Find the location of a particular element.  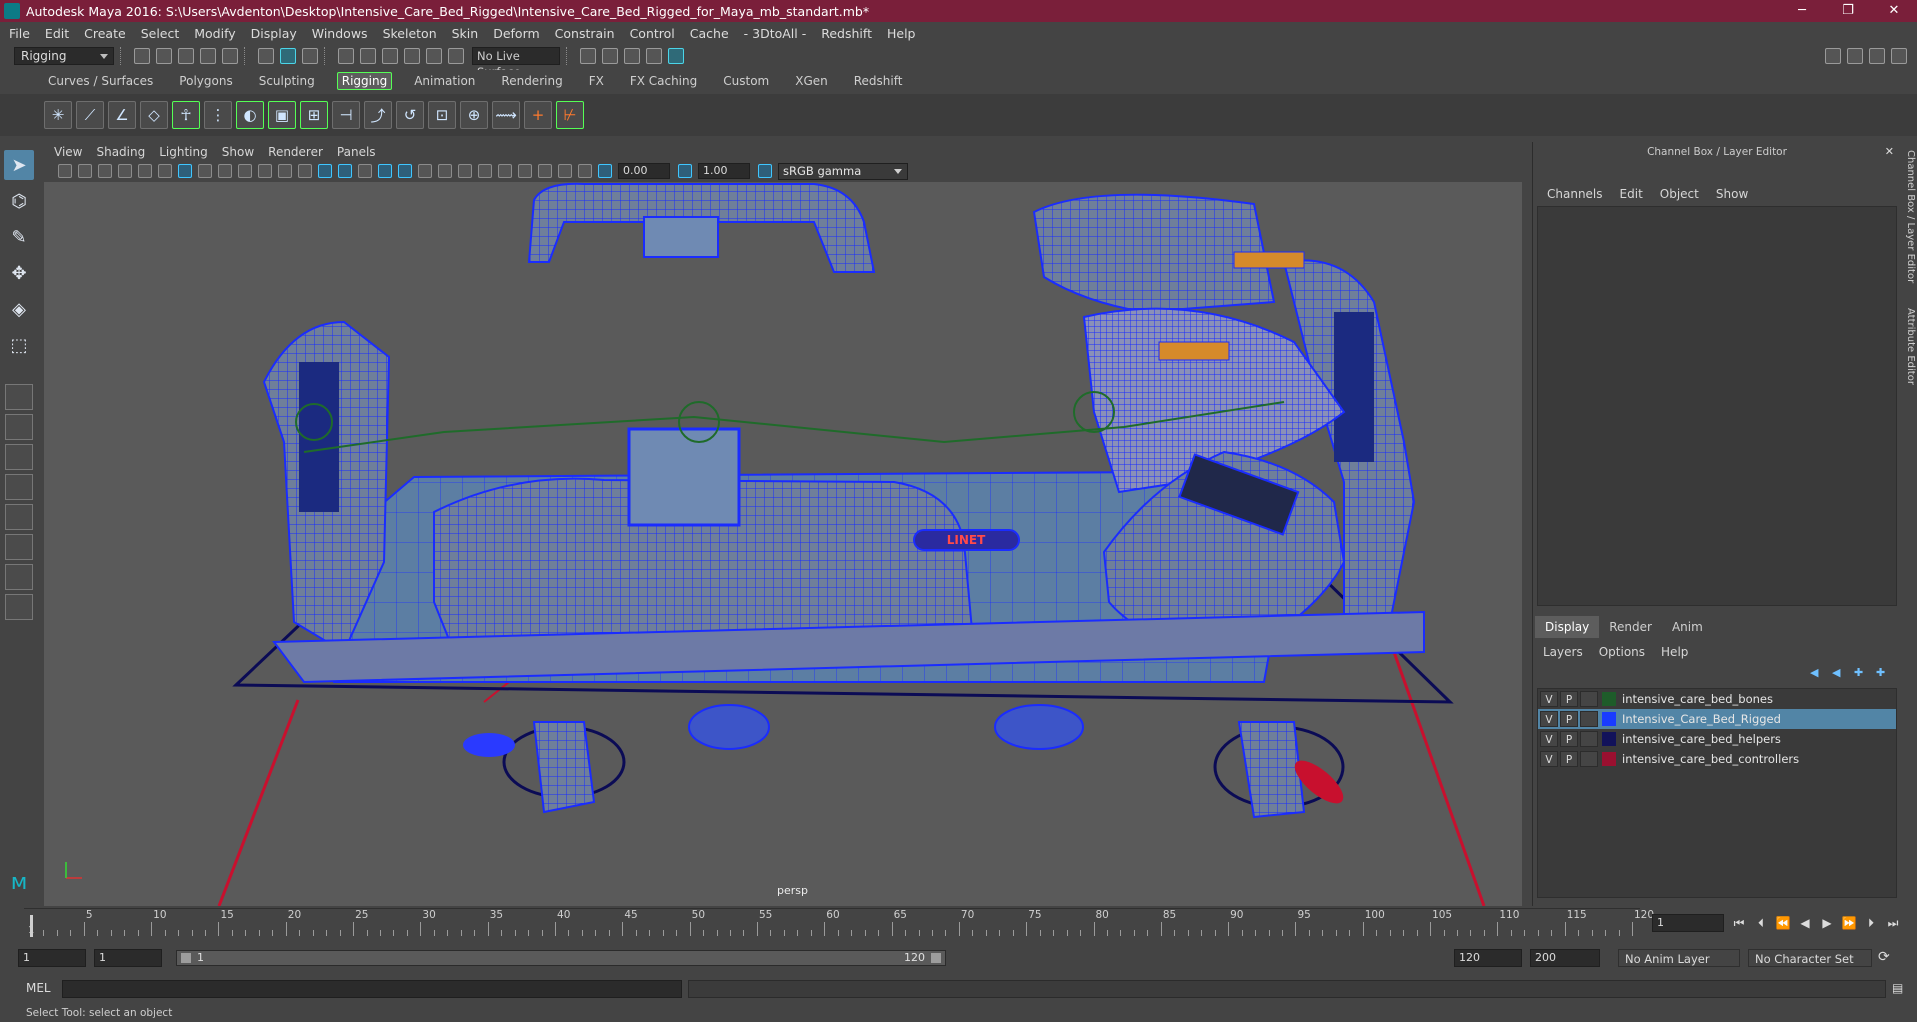

play-backwards-icon: ◀ is located at coordinates (1805, 923).